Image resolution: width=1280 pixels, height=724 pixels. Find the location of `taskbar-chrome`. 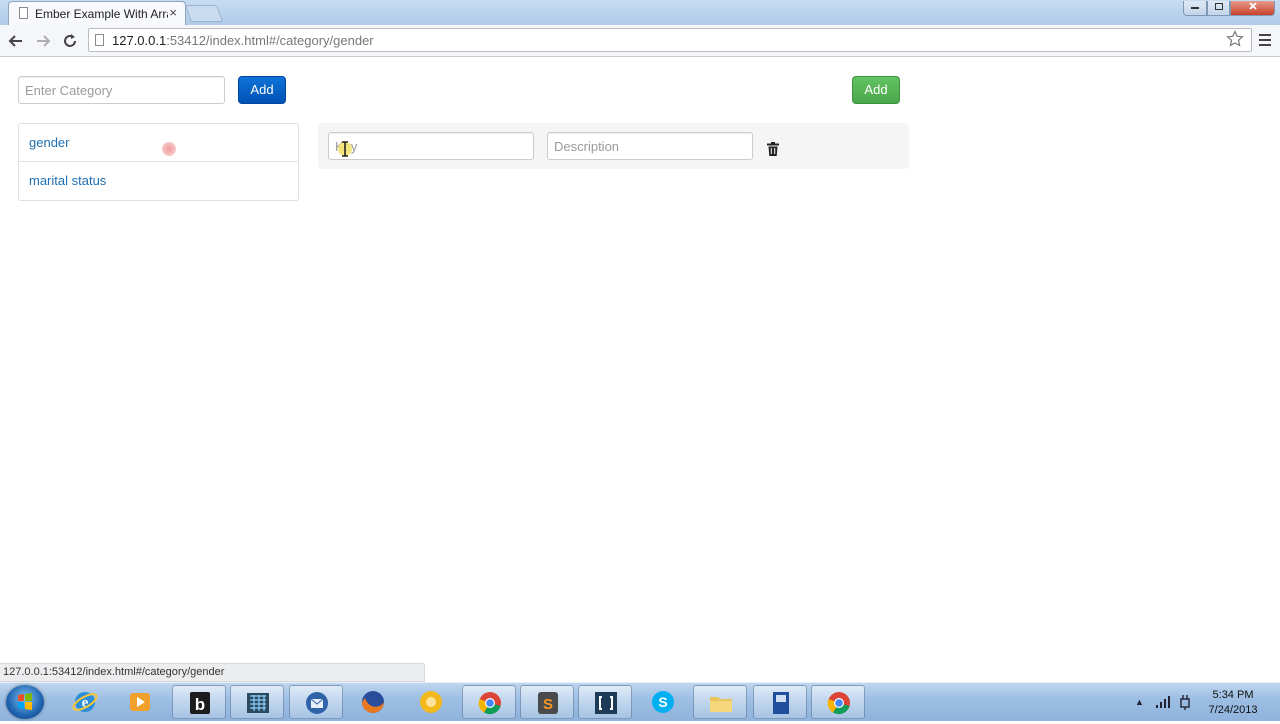

taskbar-chrome is located at coordinates (489, 702).